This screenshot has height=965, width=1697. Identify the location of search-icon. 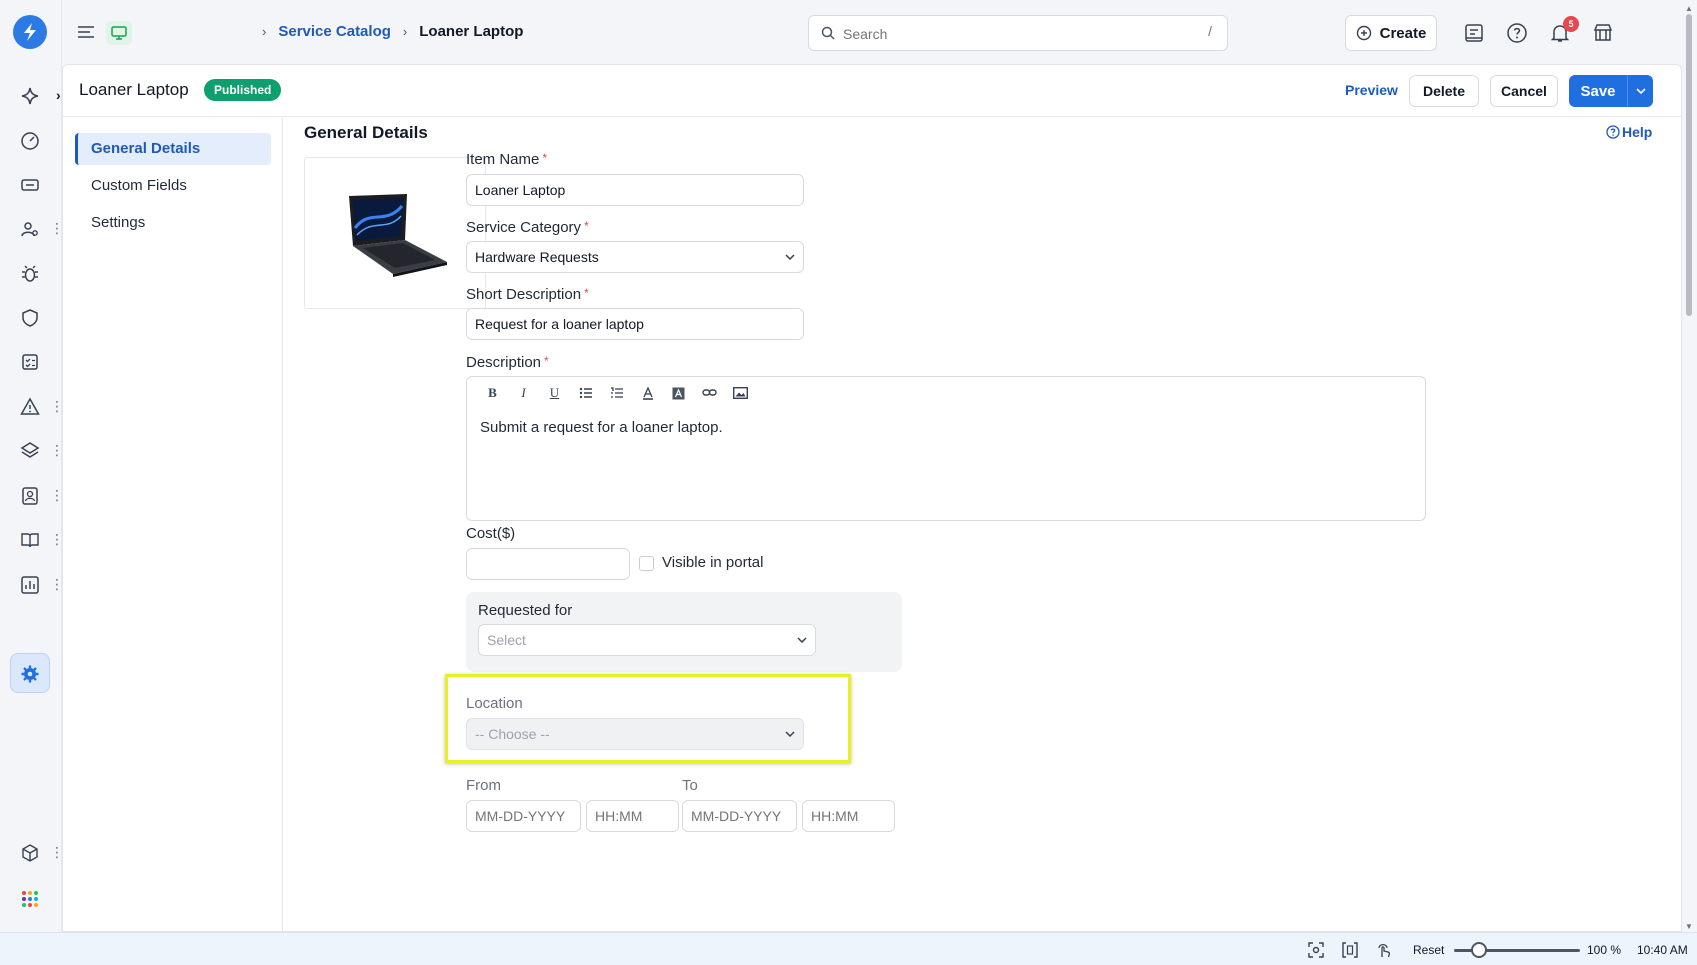
(828, 33).